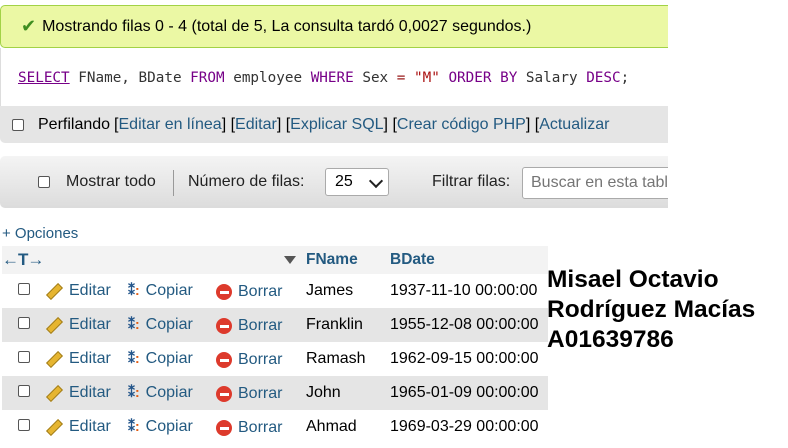  What do you see at coordinates (610, 339) in the screenshot?
I see `author-id: A01639786` at bounding box center [610, 339].